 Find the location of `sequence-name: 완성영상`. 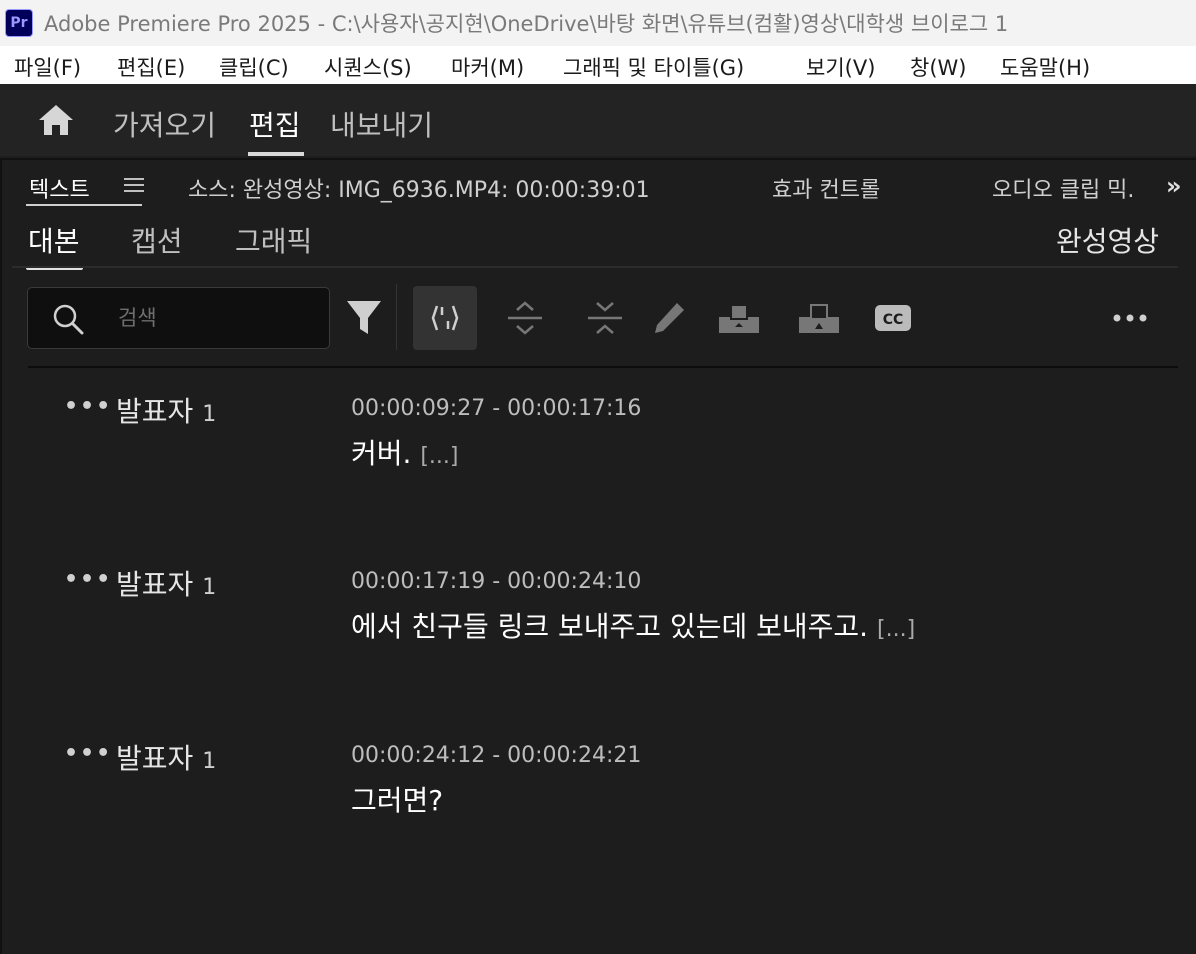

sequence-name: 완성영상 is located at coordinates (1108, 241).